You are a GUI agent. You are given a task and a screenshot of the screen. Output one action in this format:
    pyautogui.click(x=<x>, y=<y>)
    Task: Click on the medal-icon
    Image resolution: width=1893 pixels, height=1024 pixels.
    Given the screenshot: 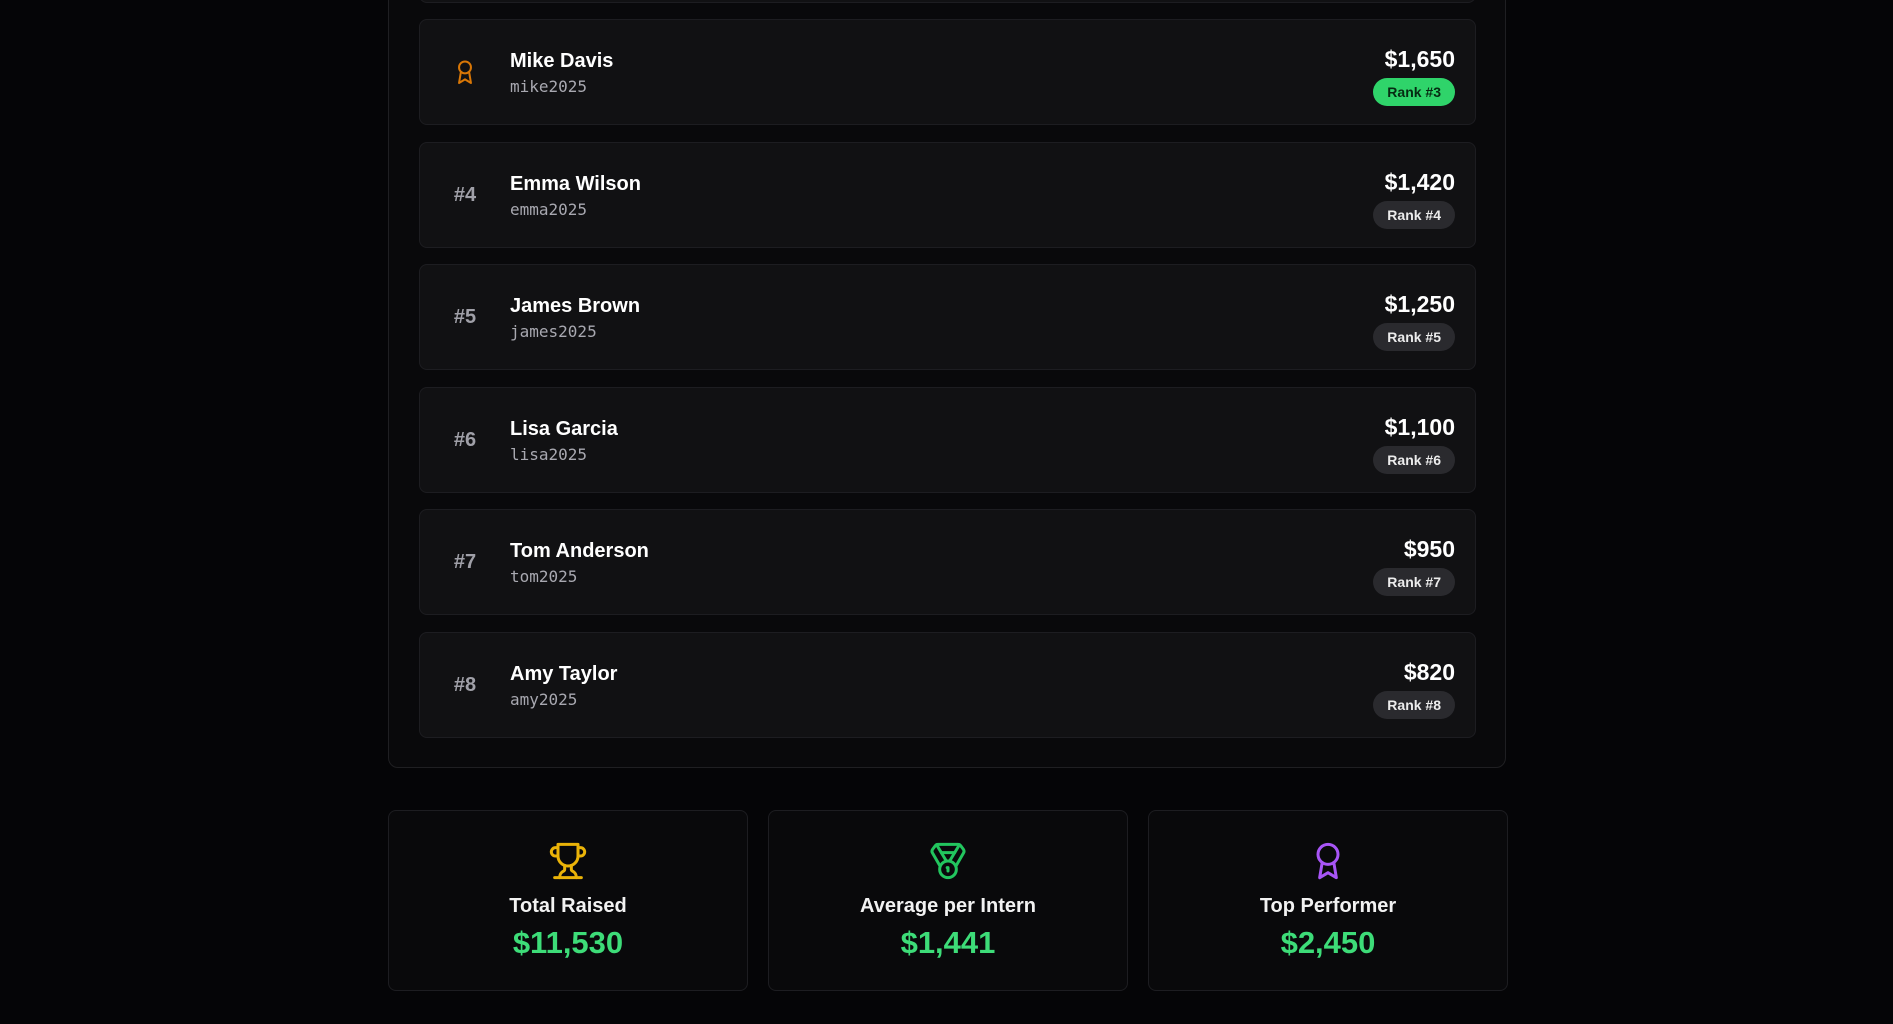 What is the action you would take?
    pyautogui.click(x=948, y=863)
    